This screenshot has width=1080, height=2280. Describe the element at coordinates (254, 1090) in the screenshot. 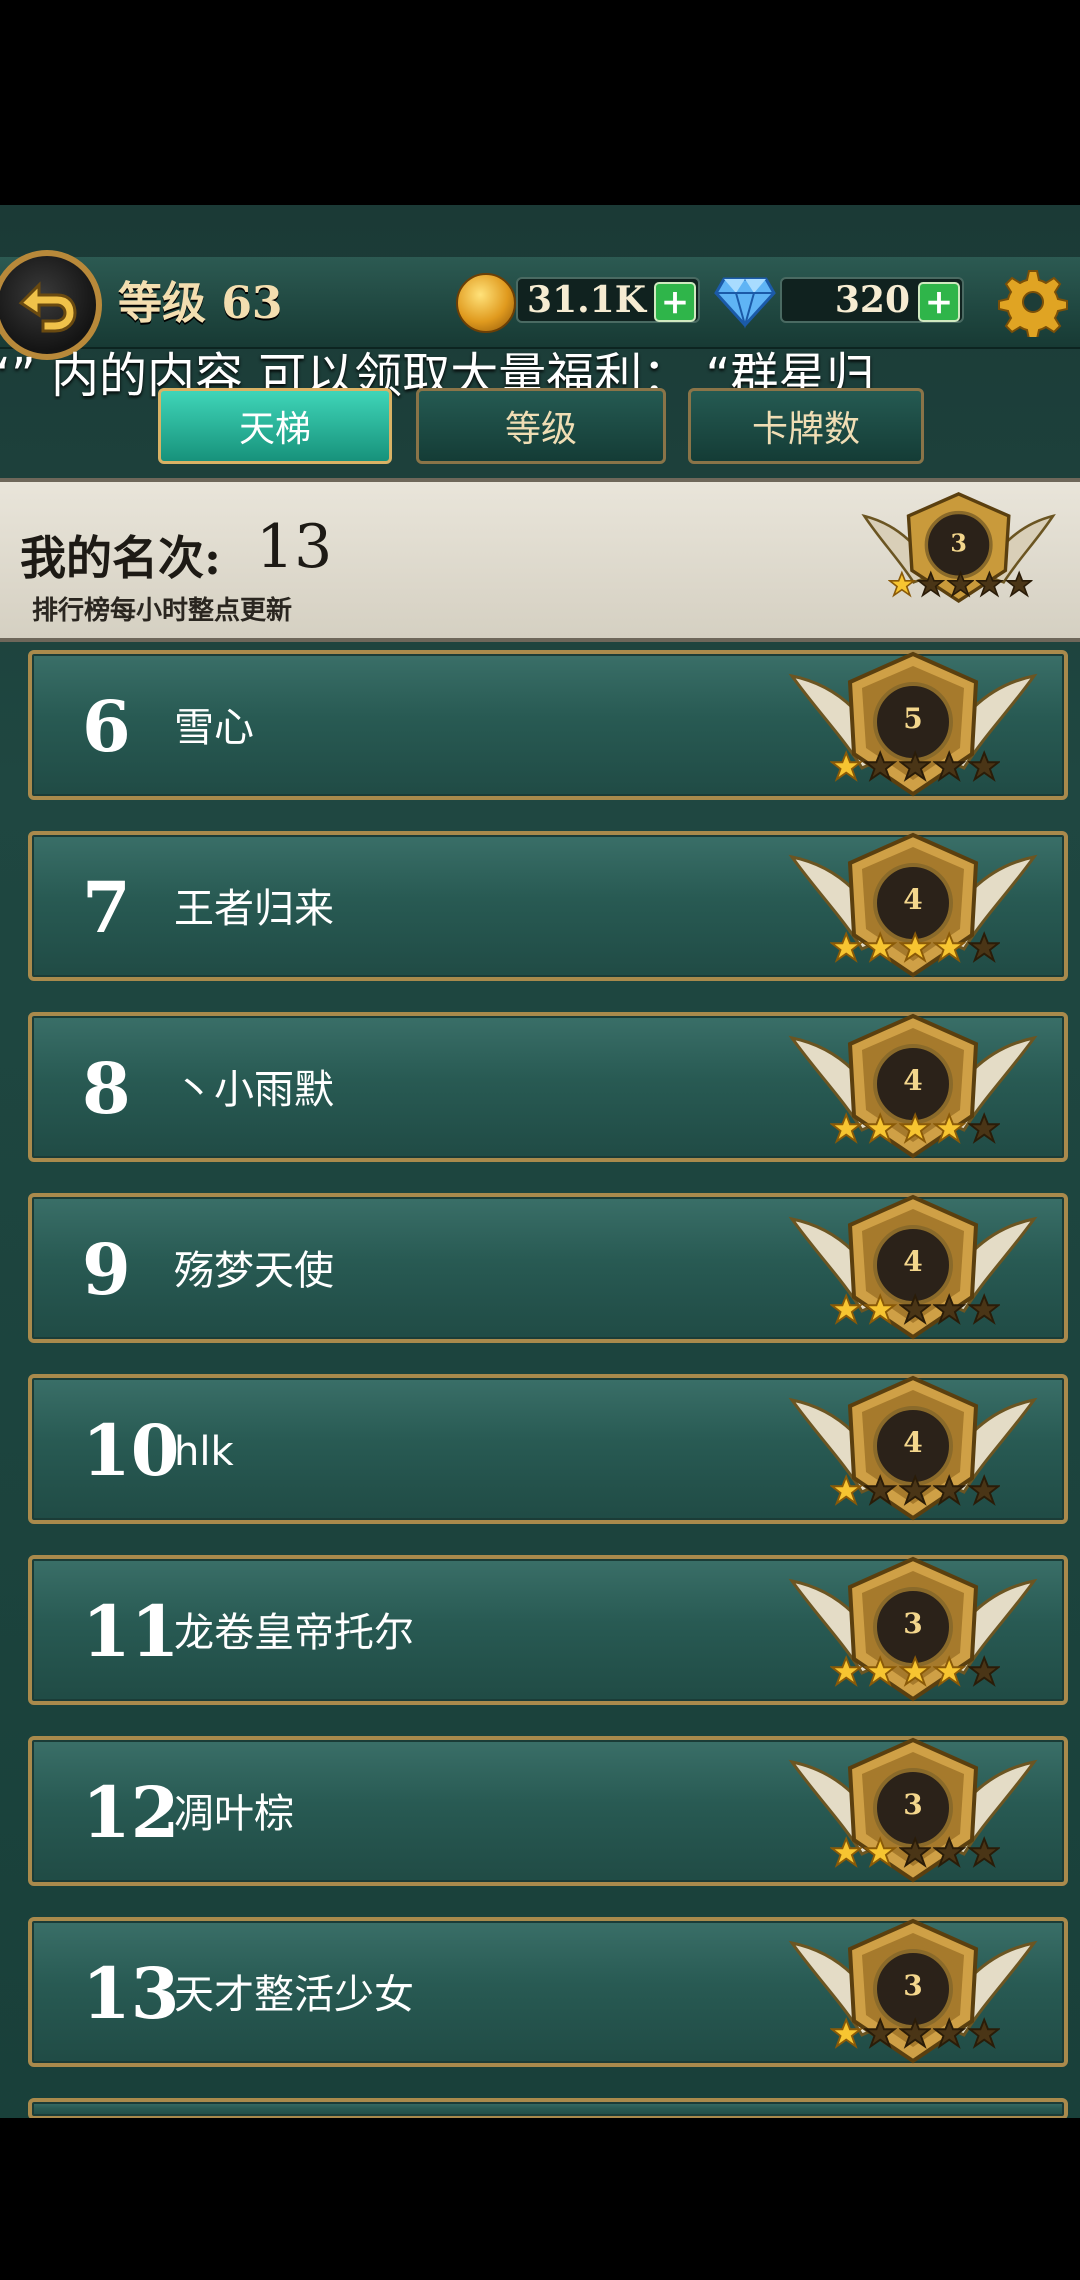

I see `player-name: 丶小雨默` at that location.